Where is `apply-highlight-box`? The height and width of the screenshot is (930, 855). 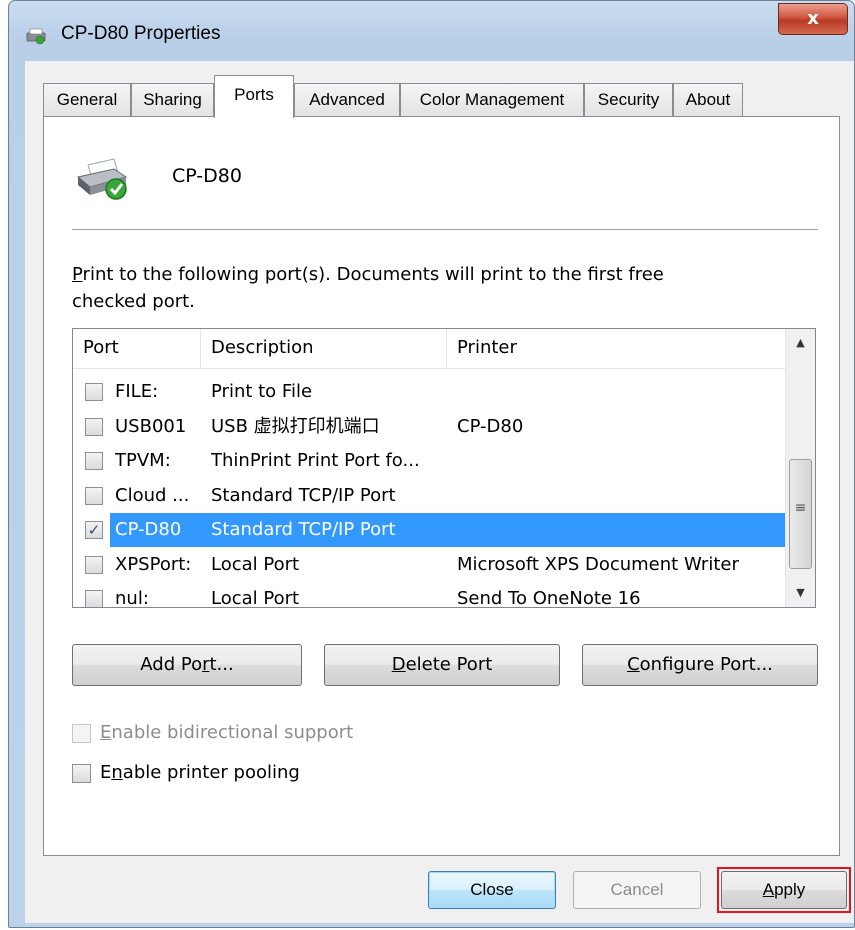 apply-highlight-box is located at coordinates (784, 890).